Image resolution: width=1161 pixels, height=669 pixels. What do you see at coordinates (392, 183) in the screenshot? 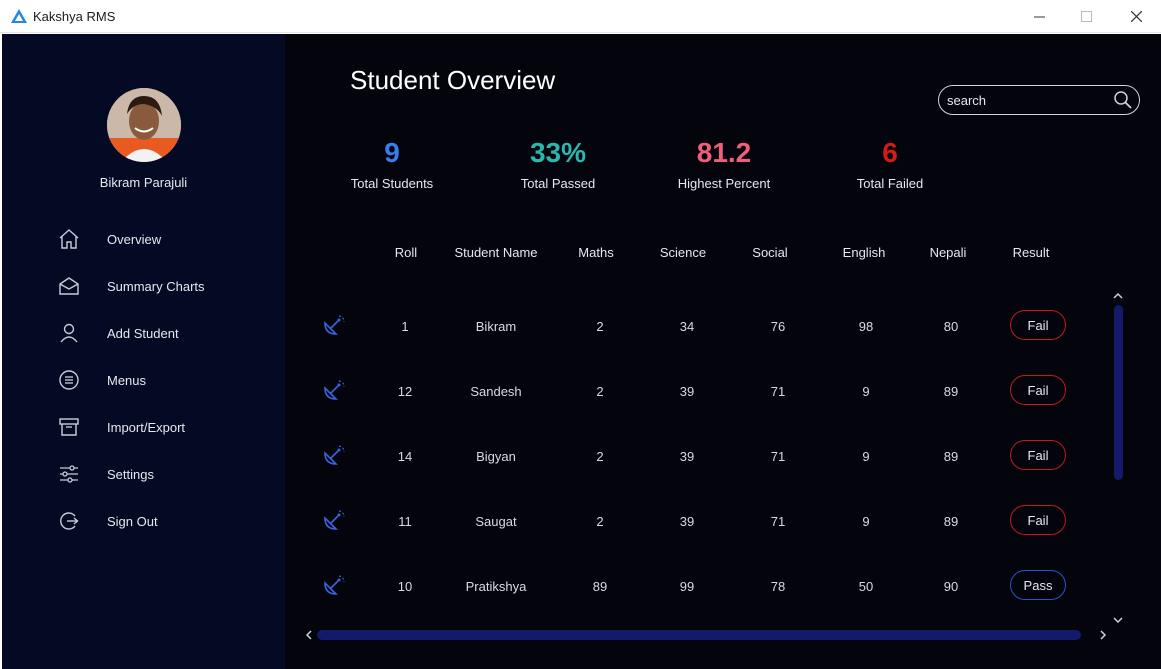
I see `stat-label: Total Students` at bounding box center [392, 183].